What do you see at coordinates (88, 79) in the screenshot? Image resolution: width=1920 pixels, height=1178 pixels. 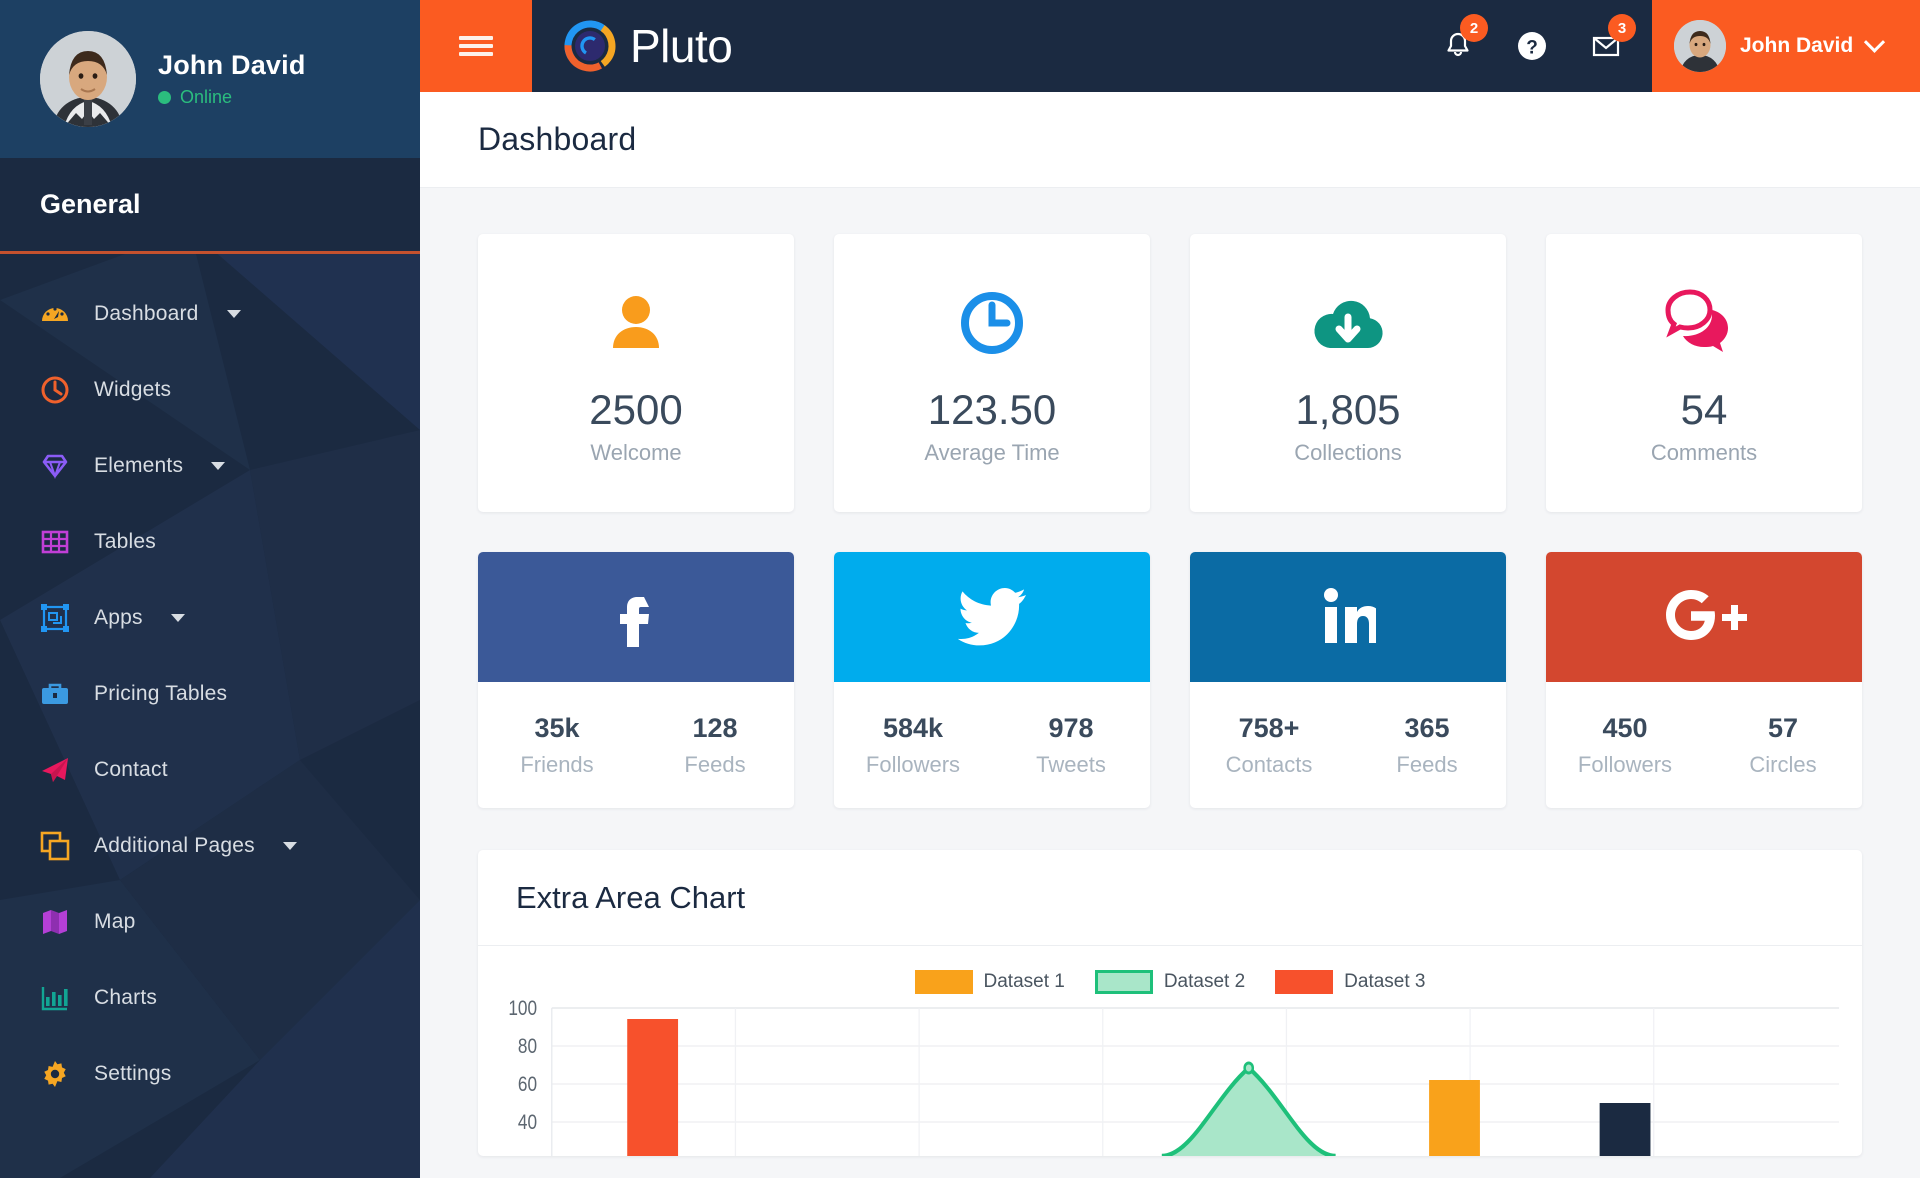 I see `avatar-photo` at bounding box center [88, 79].